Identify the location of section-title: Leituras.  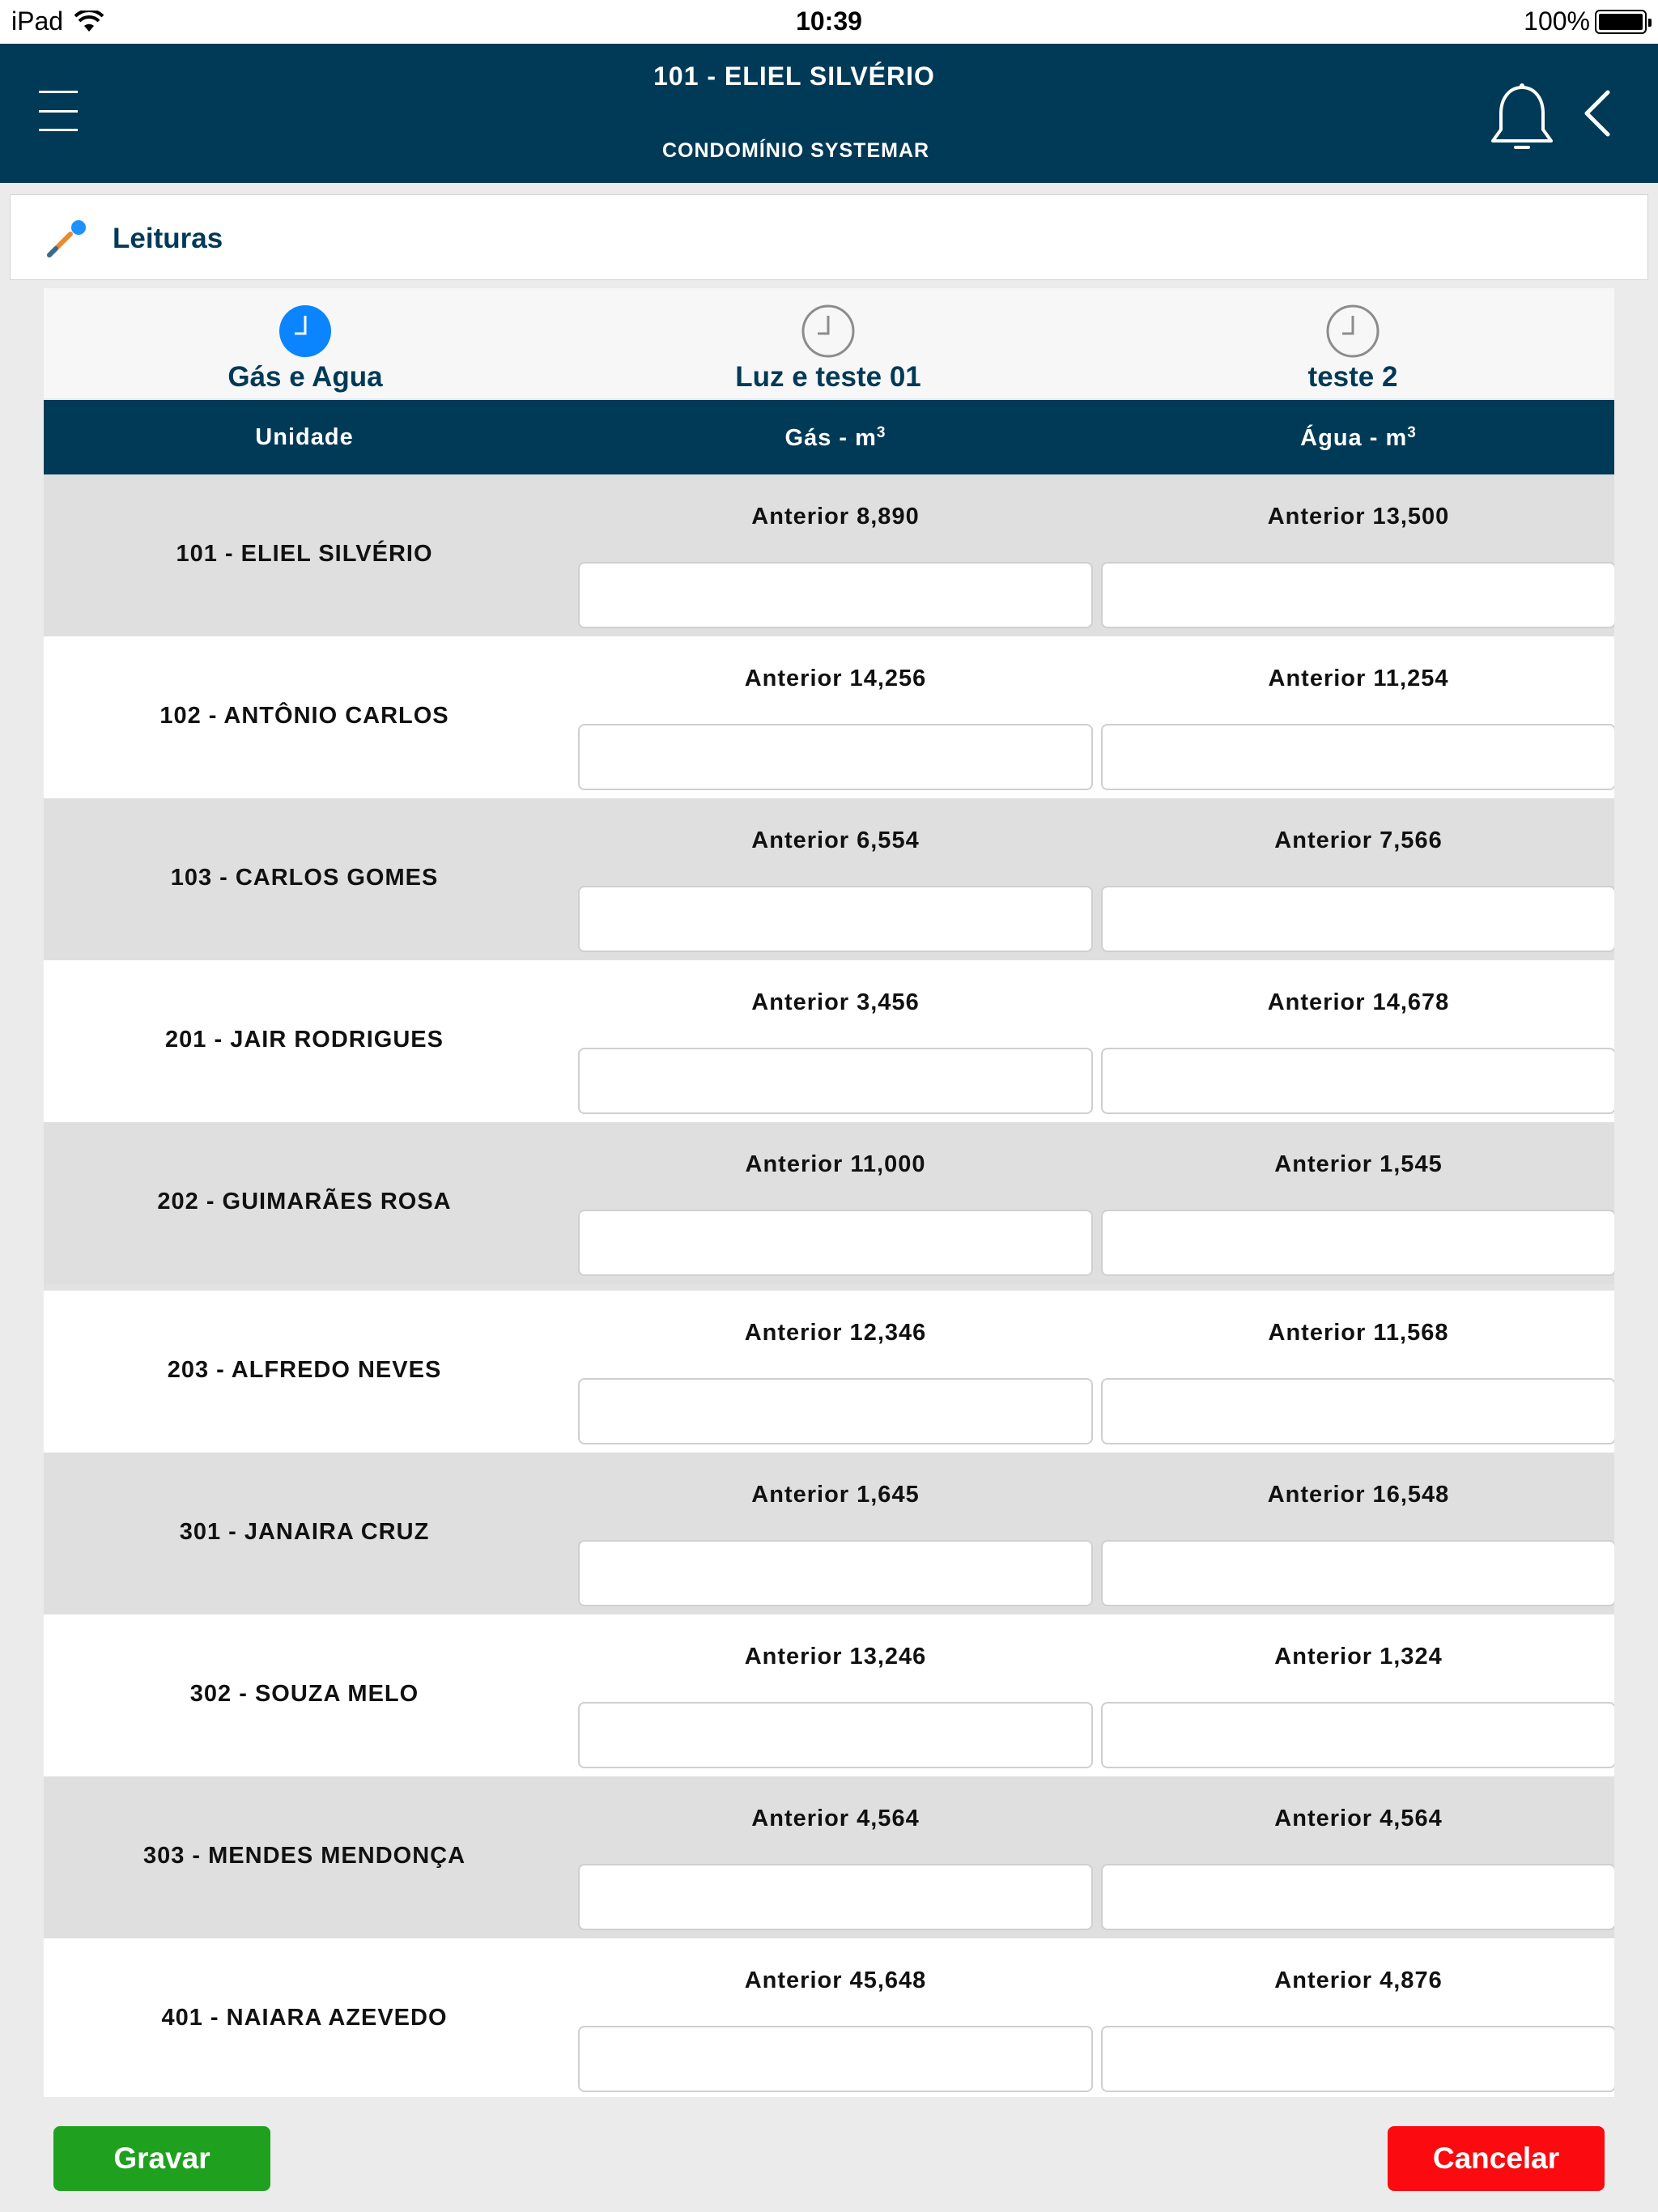
(168, 238).